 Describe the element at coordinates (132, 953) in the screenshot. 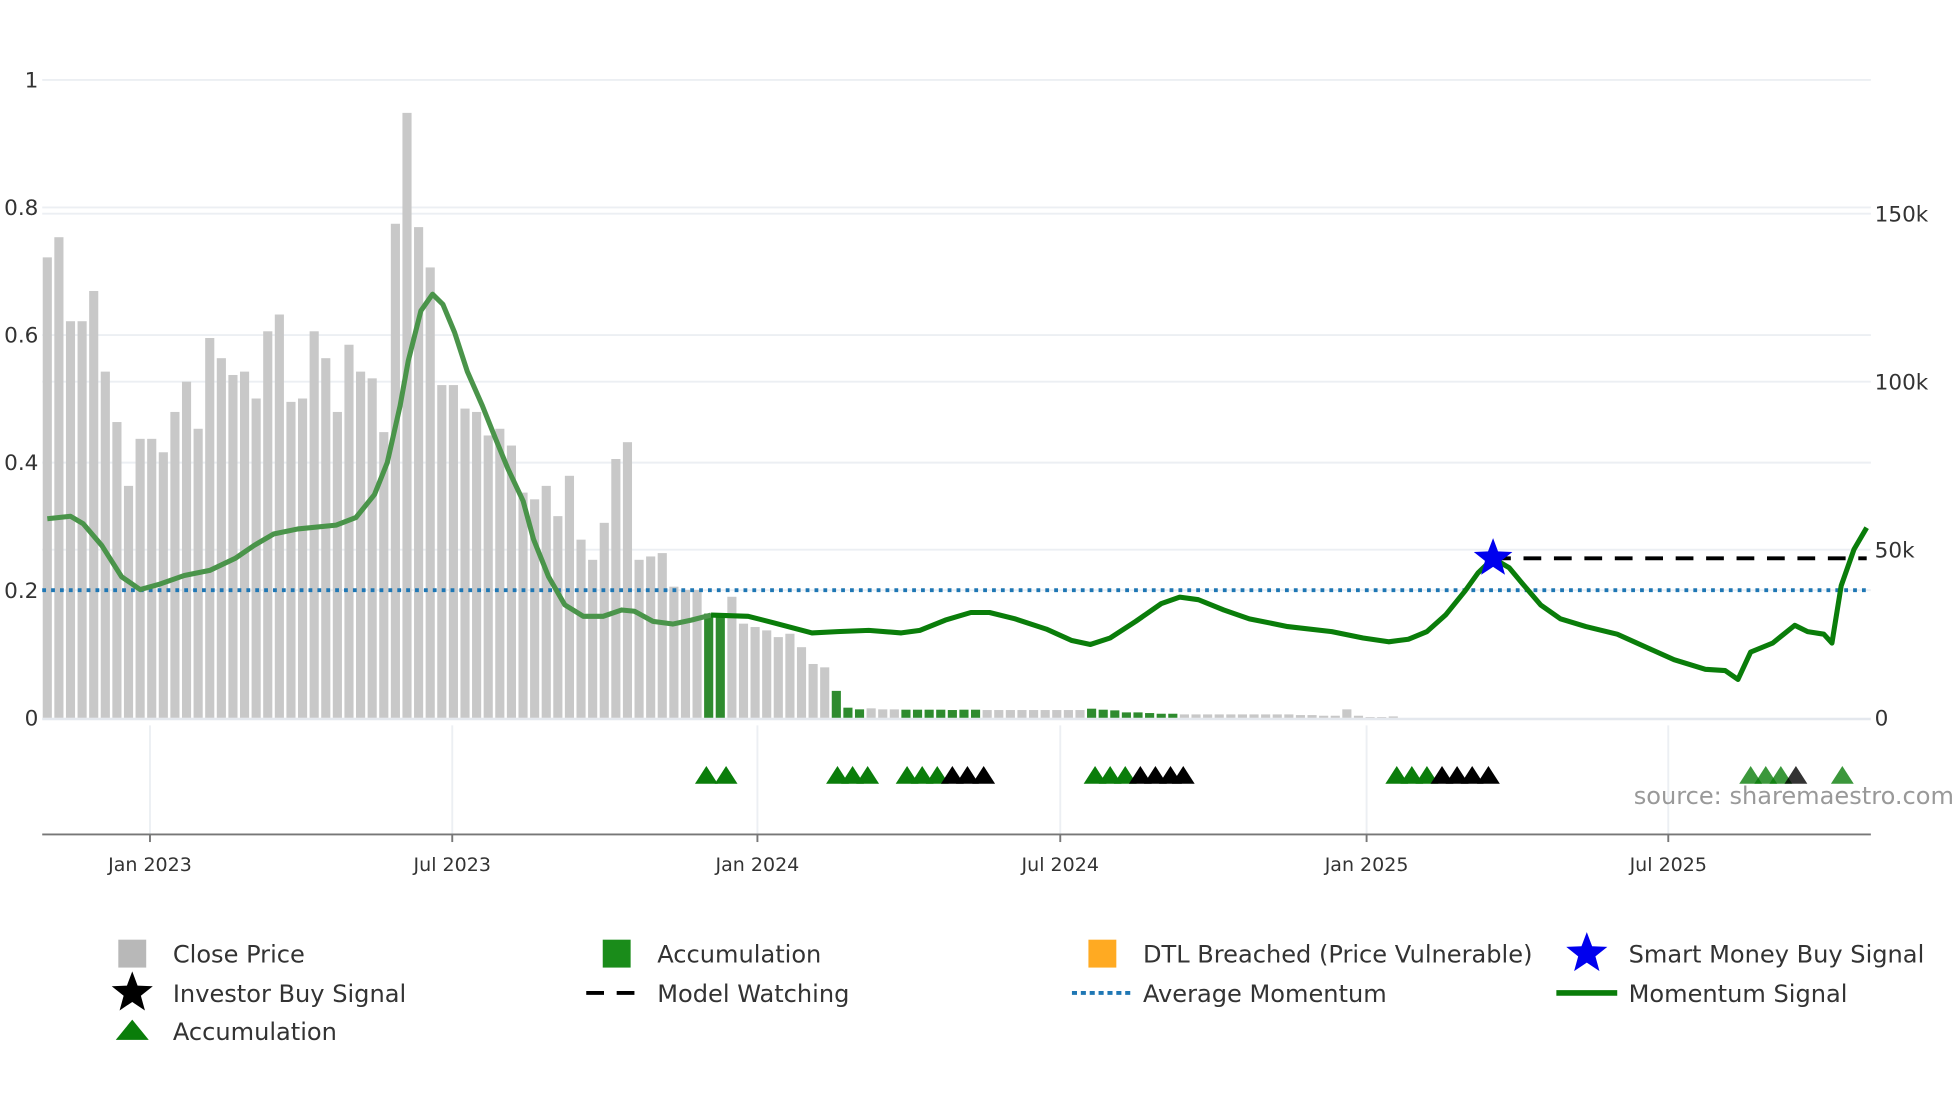

I see `gray-square-icon` at that location.